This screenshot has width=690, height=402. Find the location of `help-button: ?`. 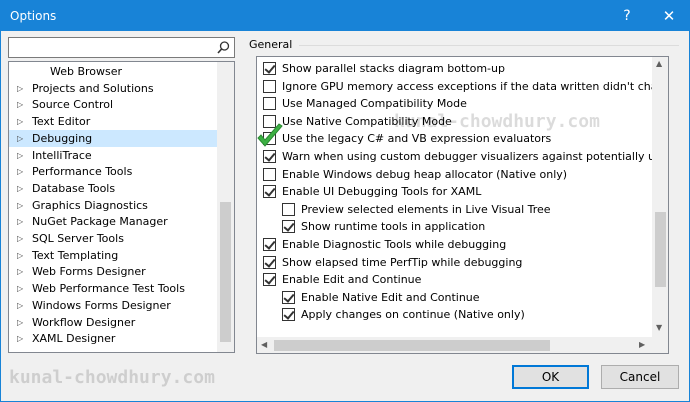

help-button: ? is located at coordinates (627, 16).